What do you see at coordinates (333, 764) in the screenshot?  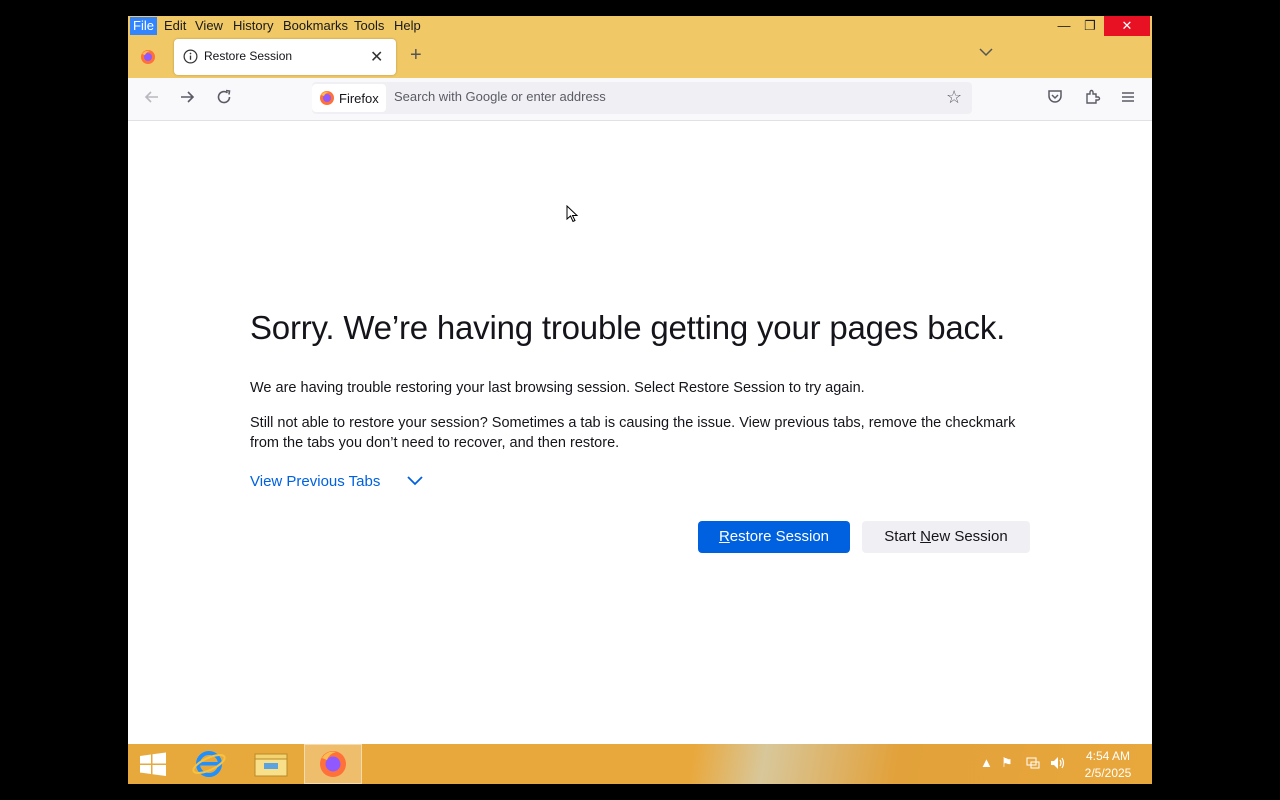 I see `firefox-taskbar-icon` at bounding box center [333, 764].